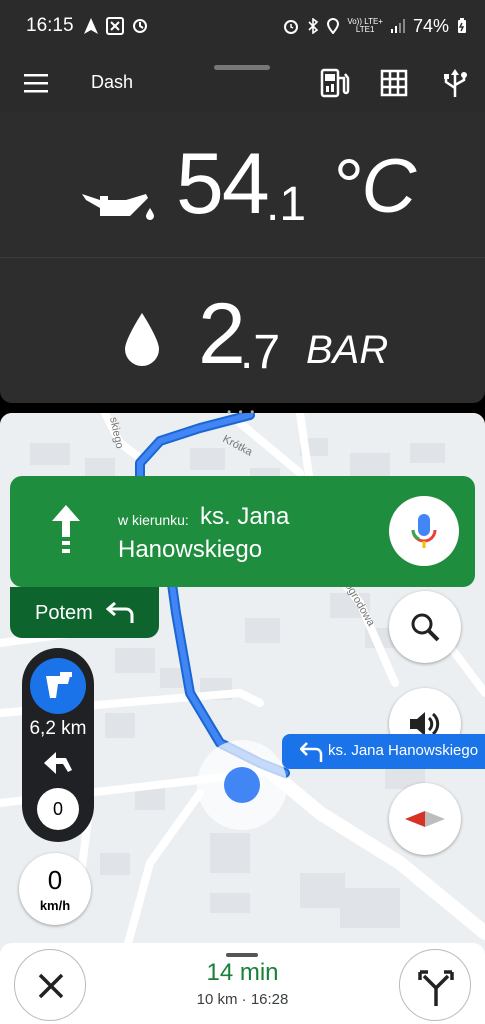 This screenshot has height=1024, width=485. Describe the element at coordinates (403, 750) in the screenshot. I see `current-street-name: ks. Jana Hanowskiego` at that location.